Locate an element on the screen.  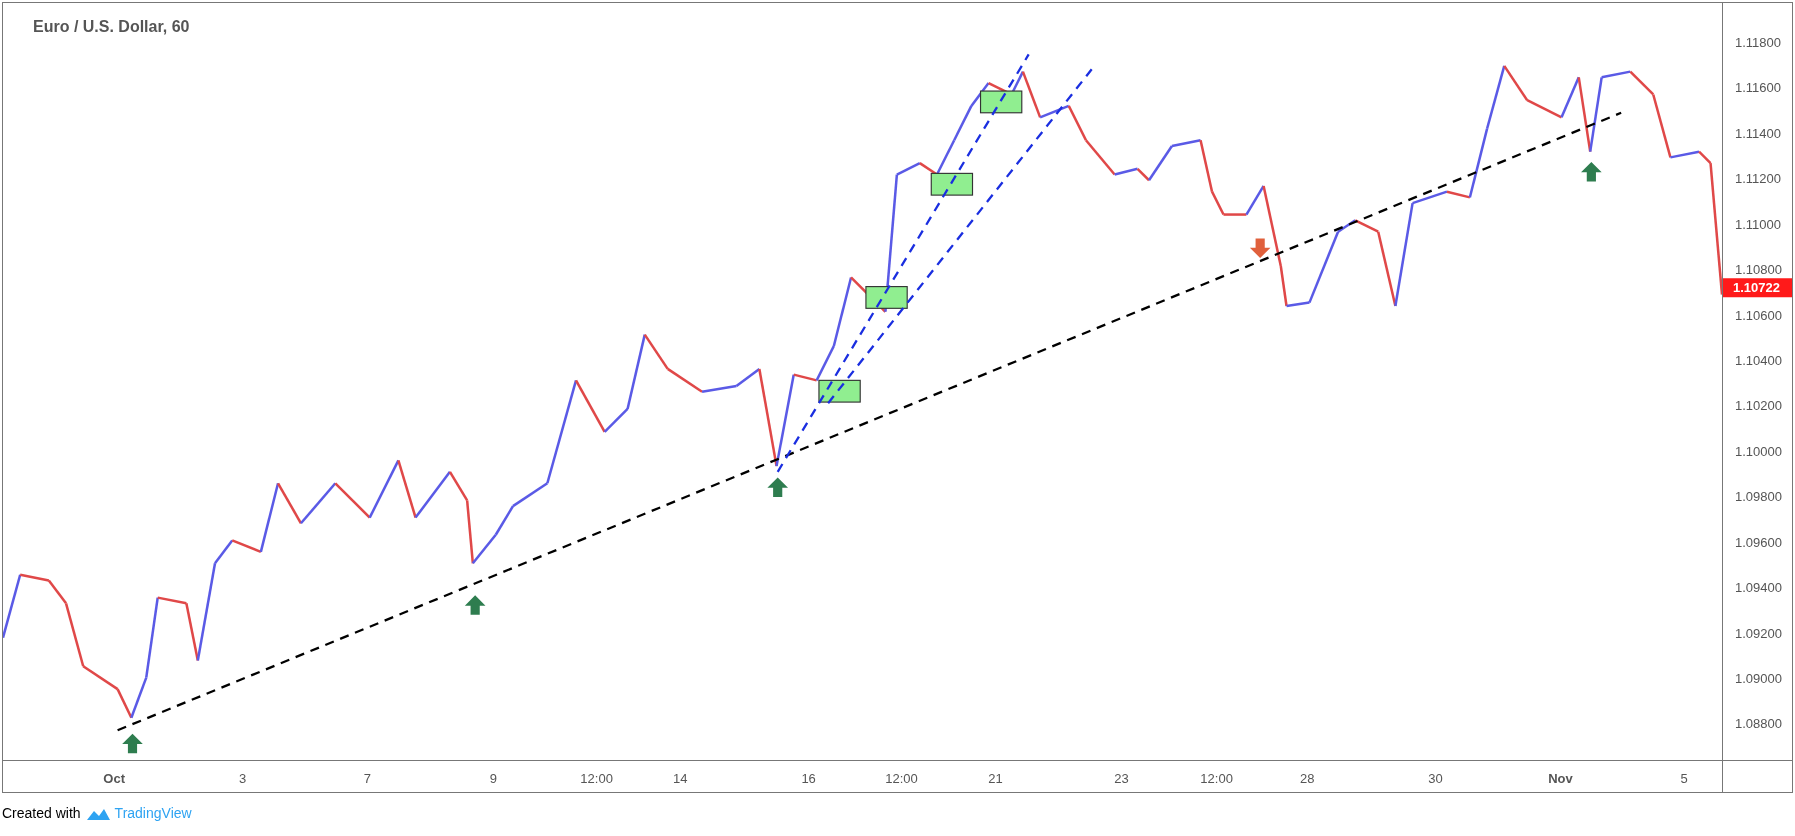
price-axis-label: 1.11400 is located at coordinates (1758, 134).